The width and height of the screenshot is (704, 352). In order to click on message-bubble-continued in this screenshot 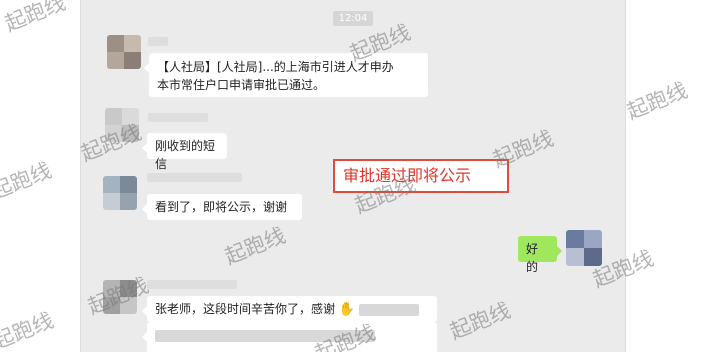, I will do `click(289, 337)`.